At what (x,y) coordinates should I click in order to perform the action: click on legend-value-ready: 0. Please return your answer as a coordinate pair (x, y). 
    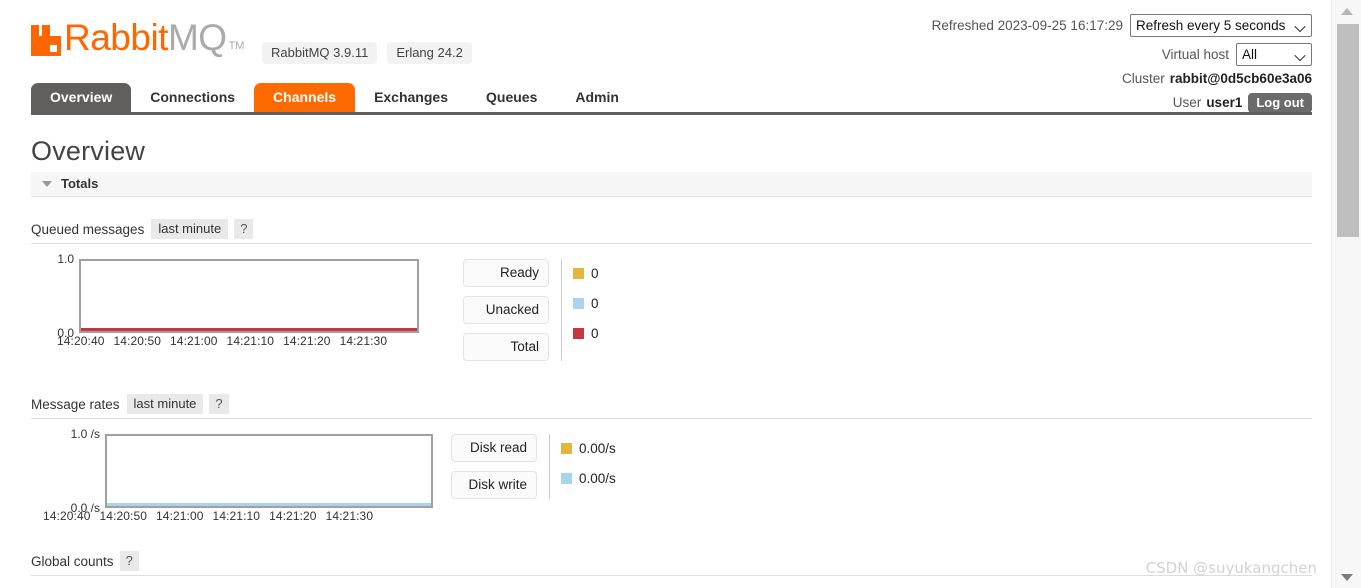
    Looking at the image, I should click on (586, 273).